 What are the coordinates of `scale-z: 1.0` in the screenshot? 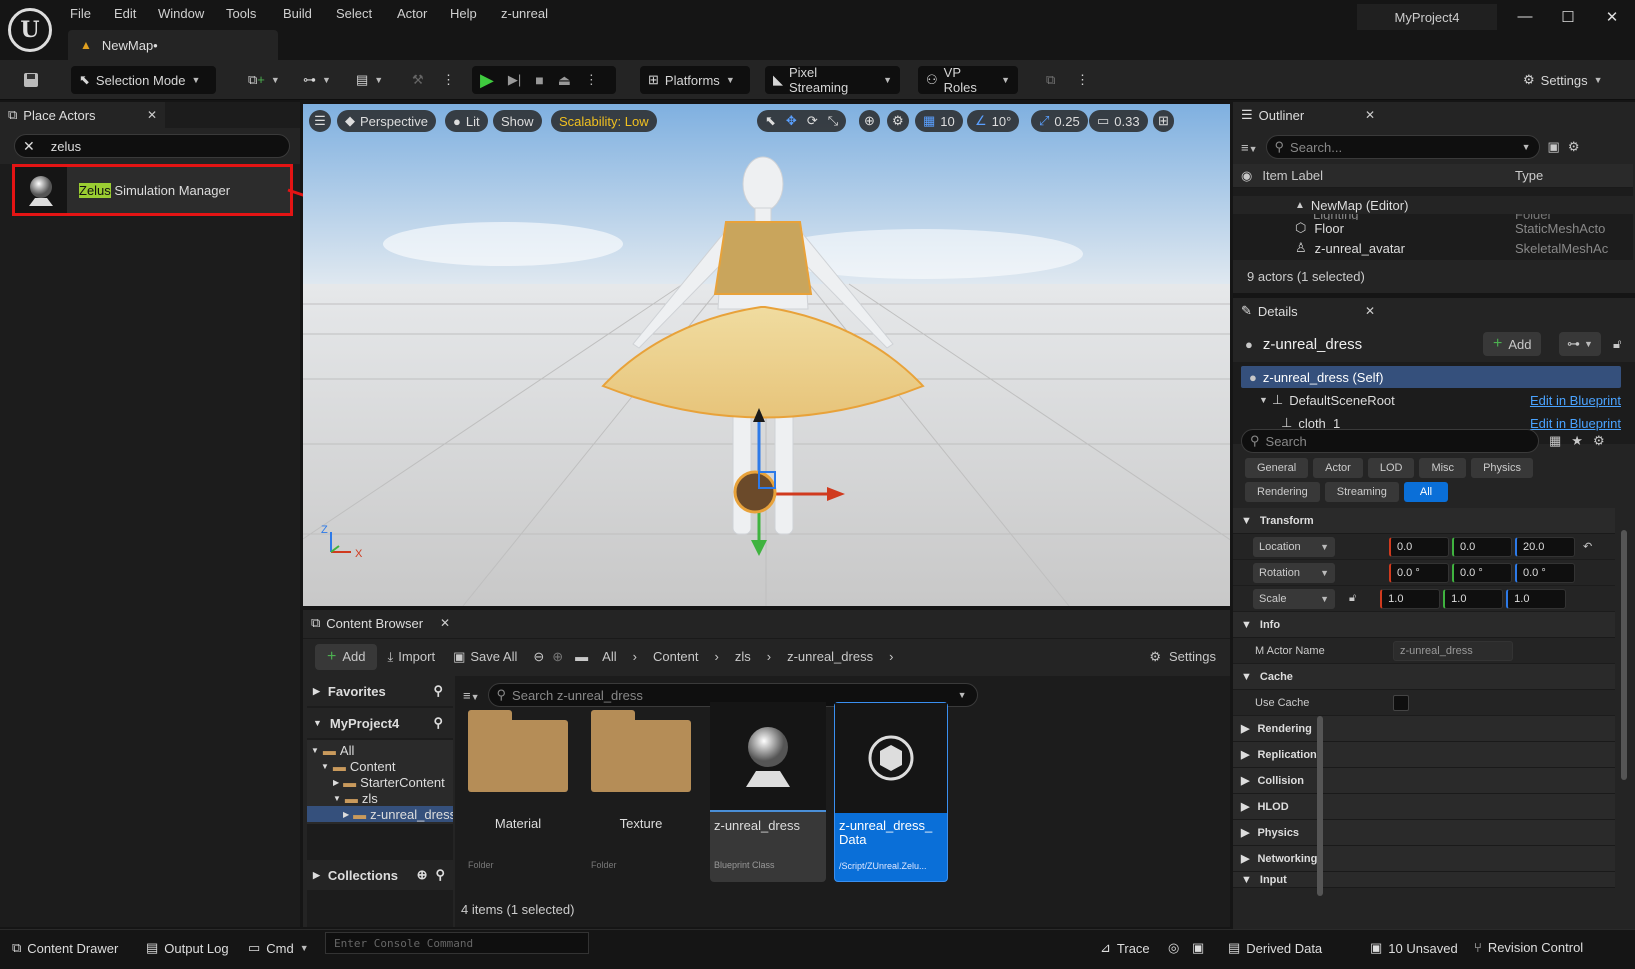 It's located at (1536, 598).